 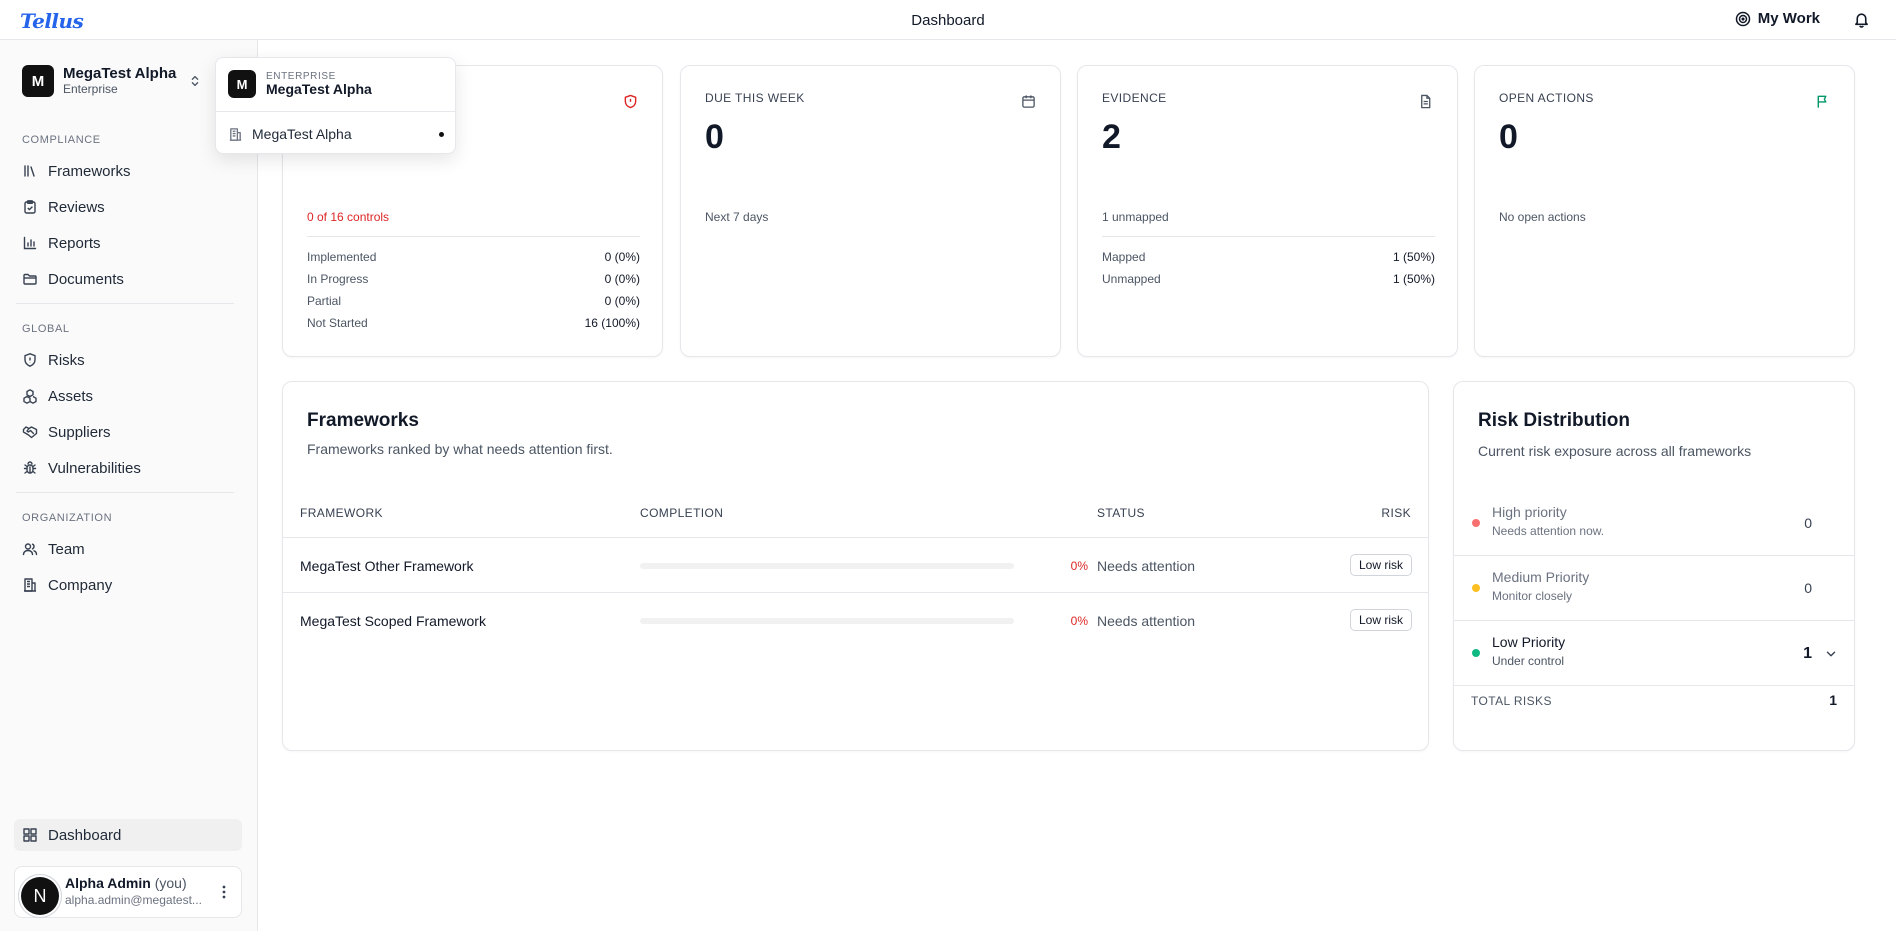 What do you see at coordinates (67, 518) in the screenshot?
I see `nav-section-organization: ORGANIZATION` at bounding box center [67, 518].